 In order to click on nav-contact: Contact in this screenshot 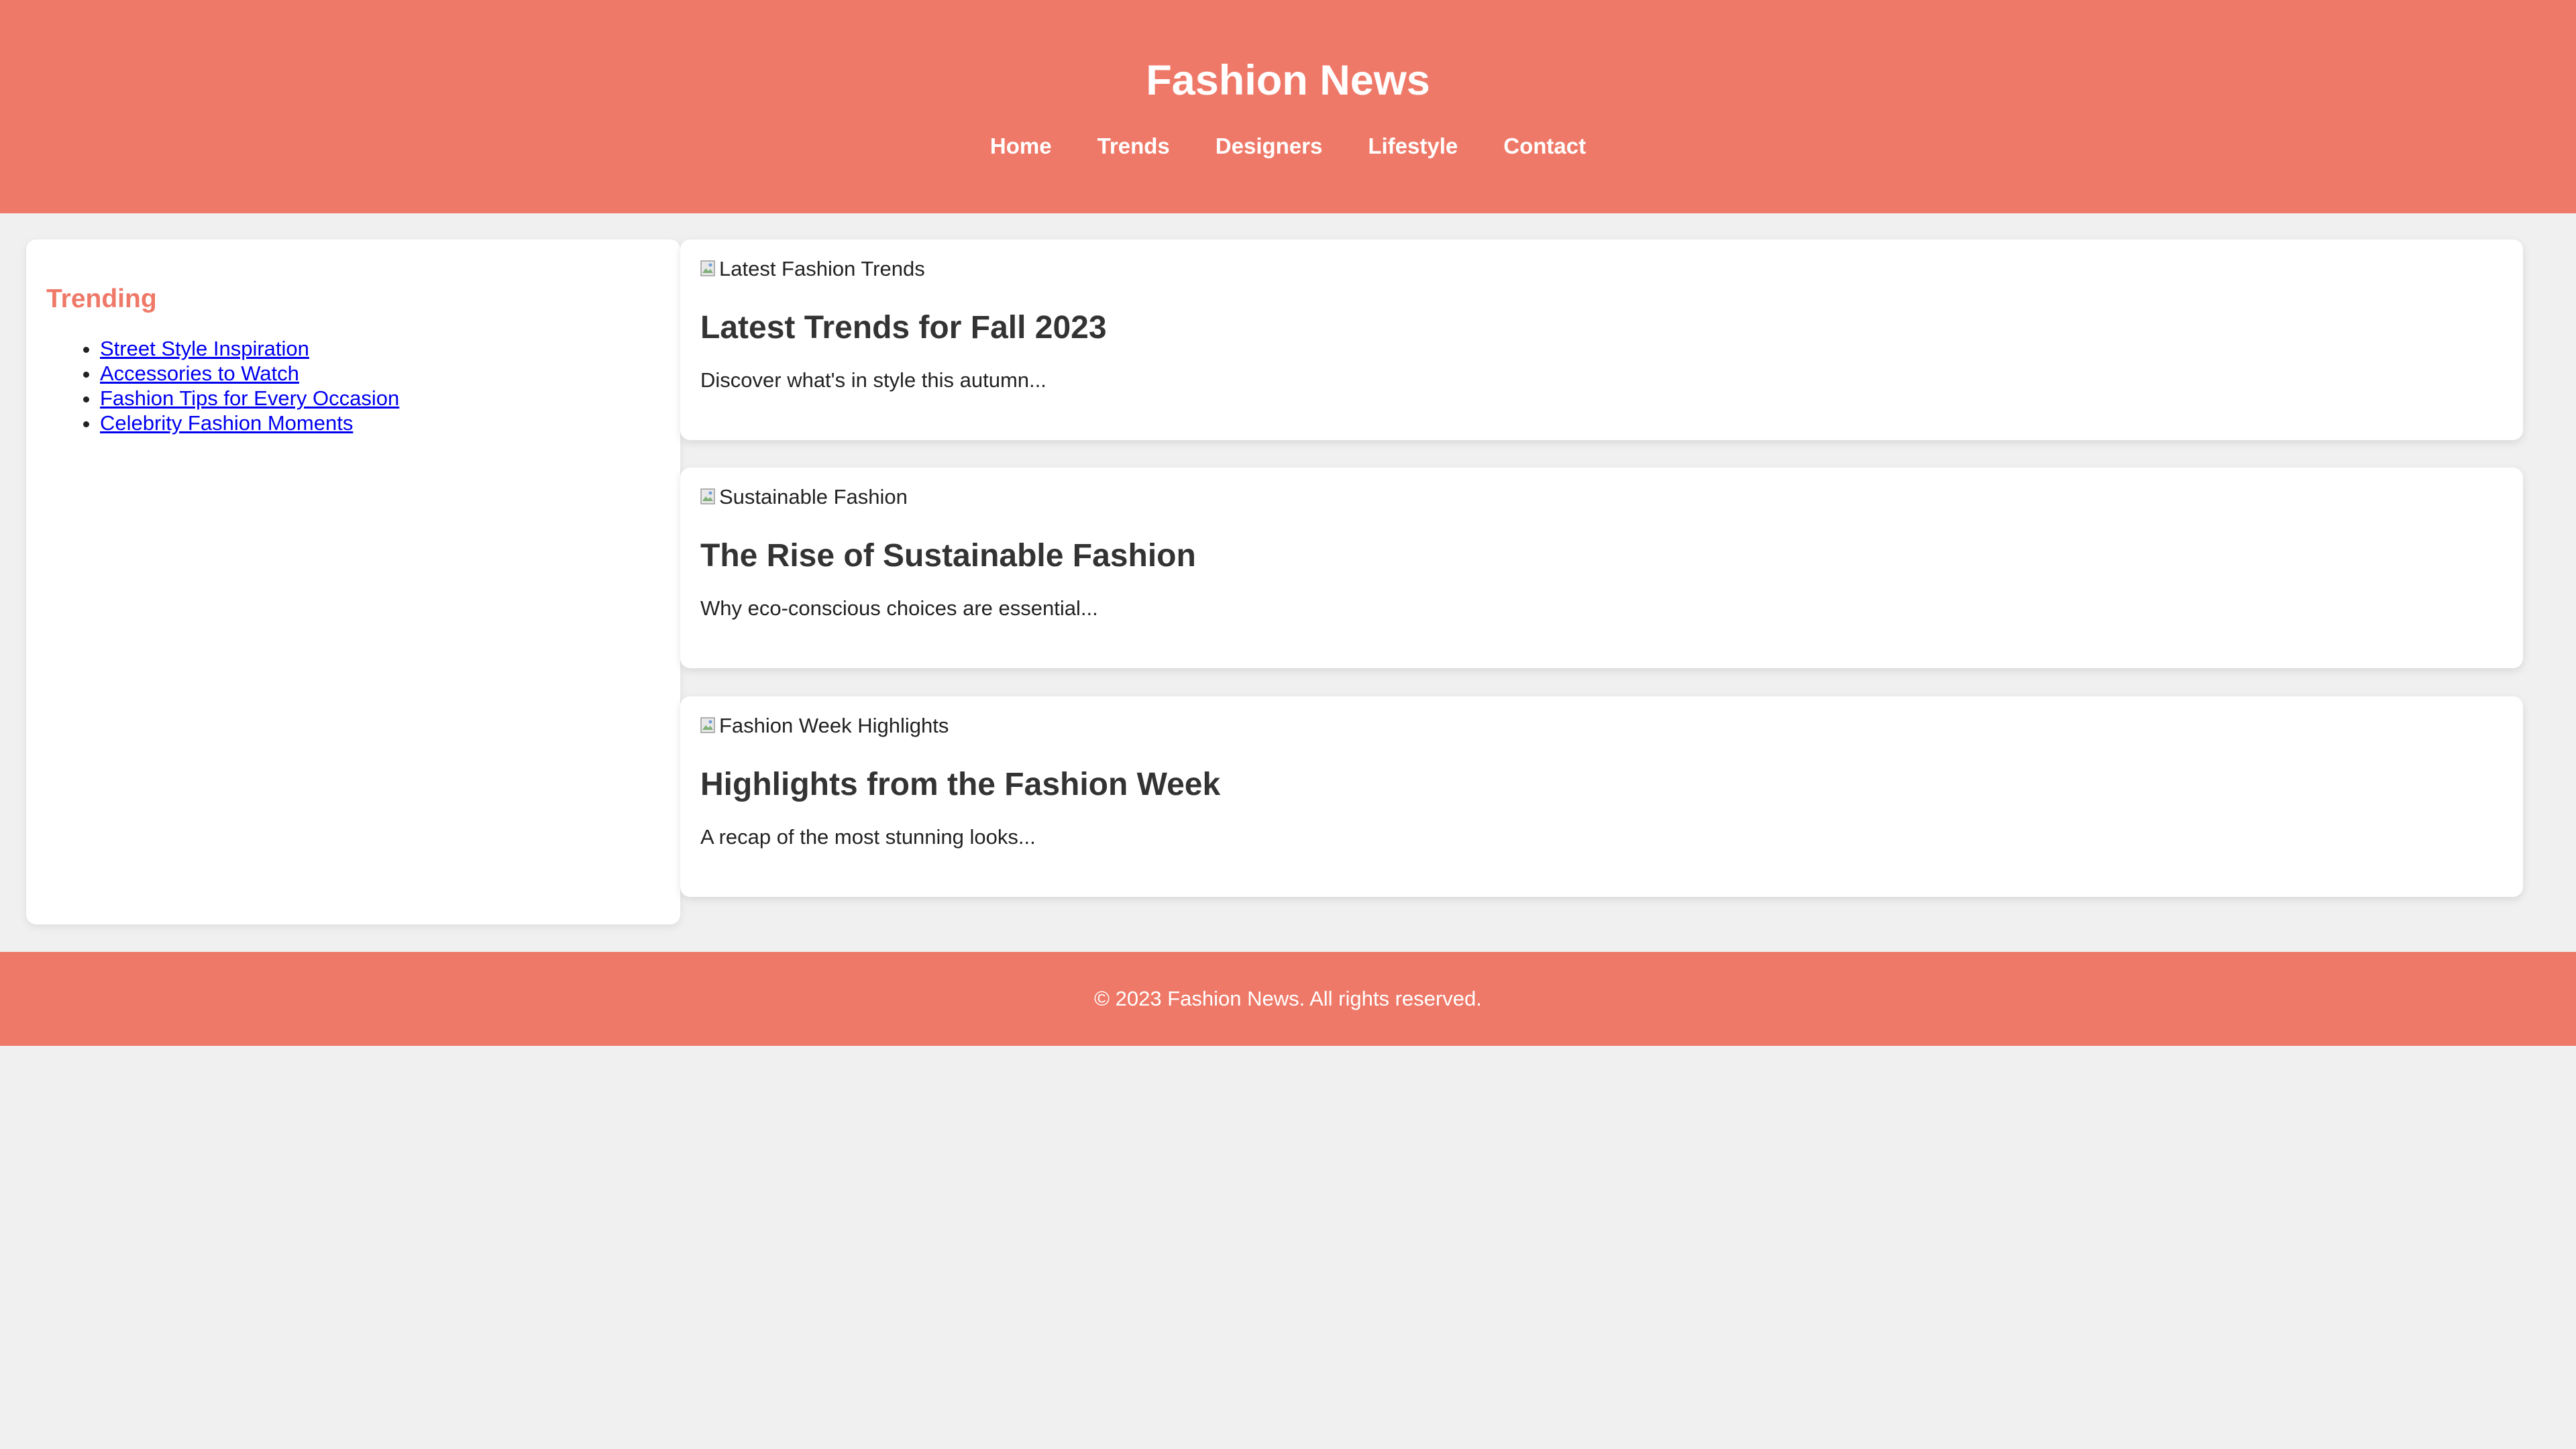, I will do `click(1545, 146)`.